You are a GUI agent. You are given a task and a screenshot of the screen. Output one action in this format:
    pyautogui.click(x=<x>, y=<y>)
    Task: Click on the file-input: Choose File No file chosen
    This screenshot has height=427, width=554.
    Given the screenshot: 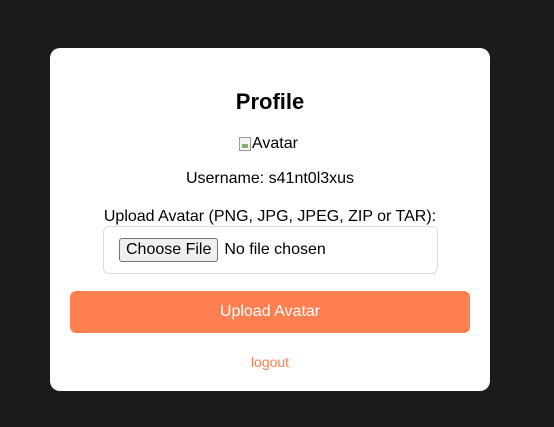 What is the action you would take?
    pyautogui.click(x=270, y=250)
    